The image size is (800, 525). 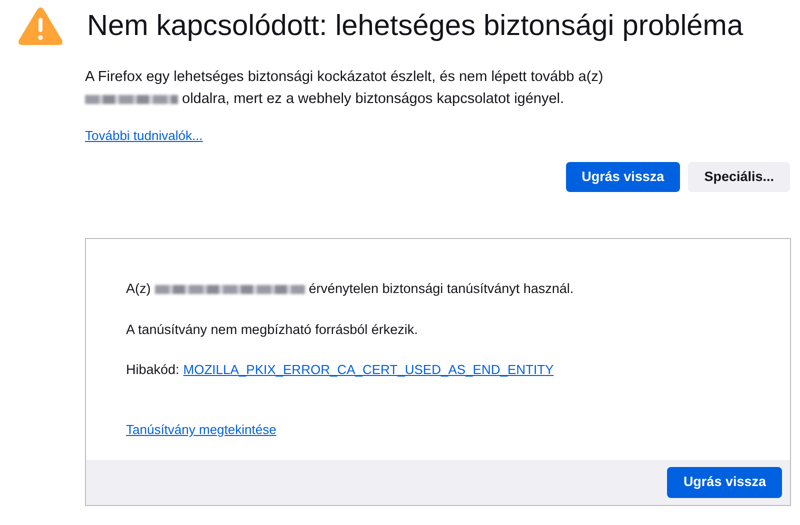 What do you see at coordinates (40, 26) in the screenshot?
I see `warning-icon` at bounding box center [40, 26].